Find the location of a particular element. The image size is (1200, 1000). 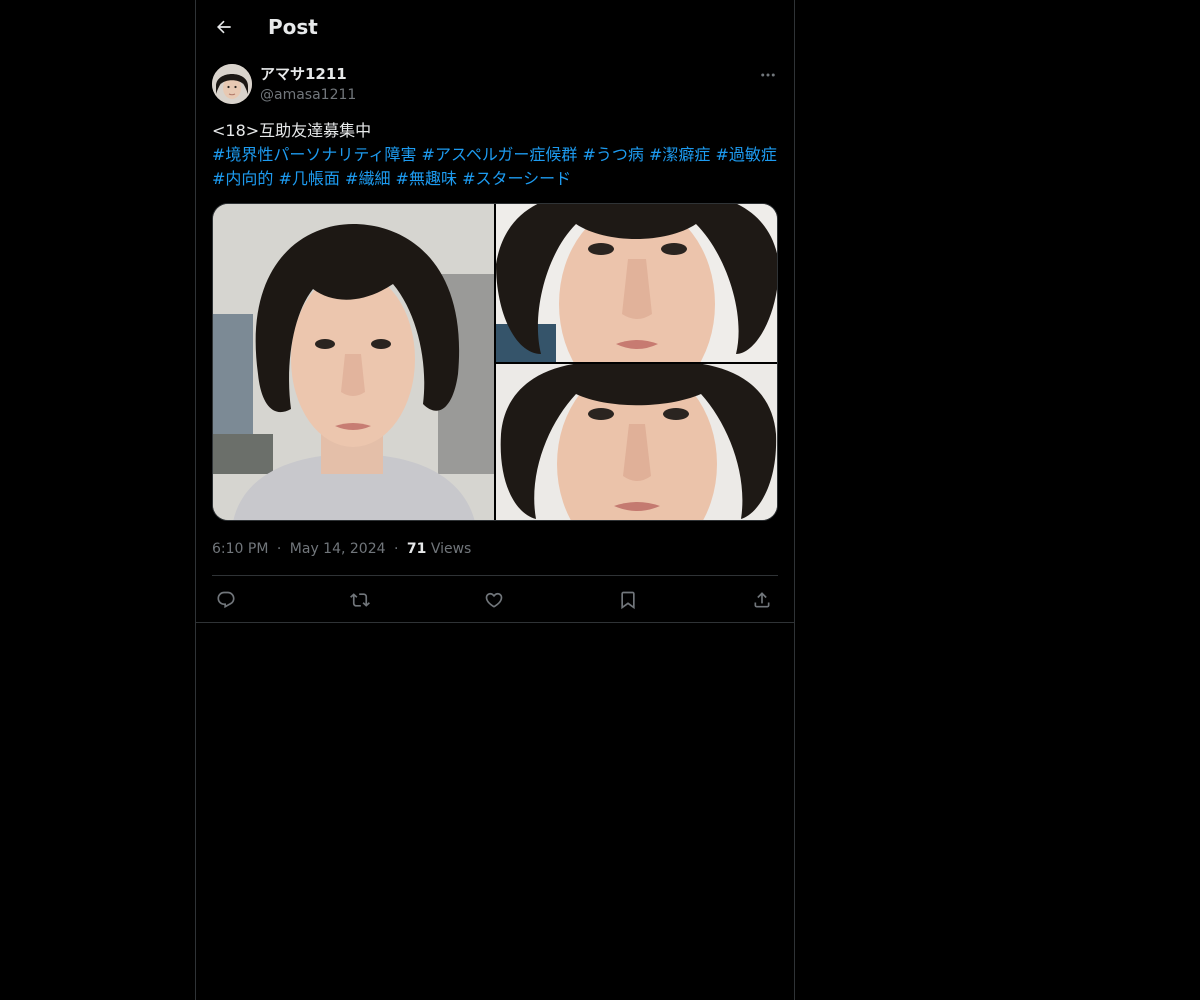

bookmark-button is located at coordinates (628, 600).